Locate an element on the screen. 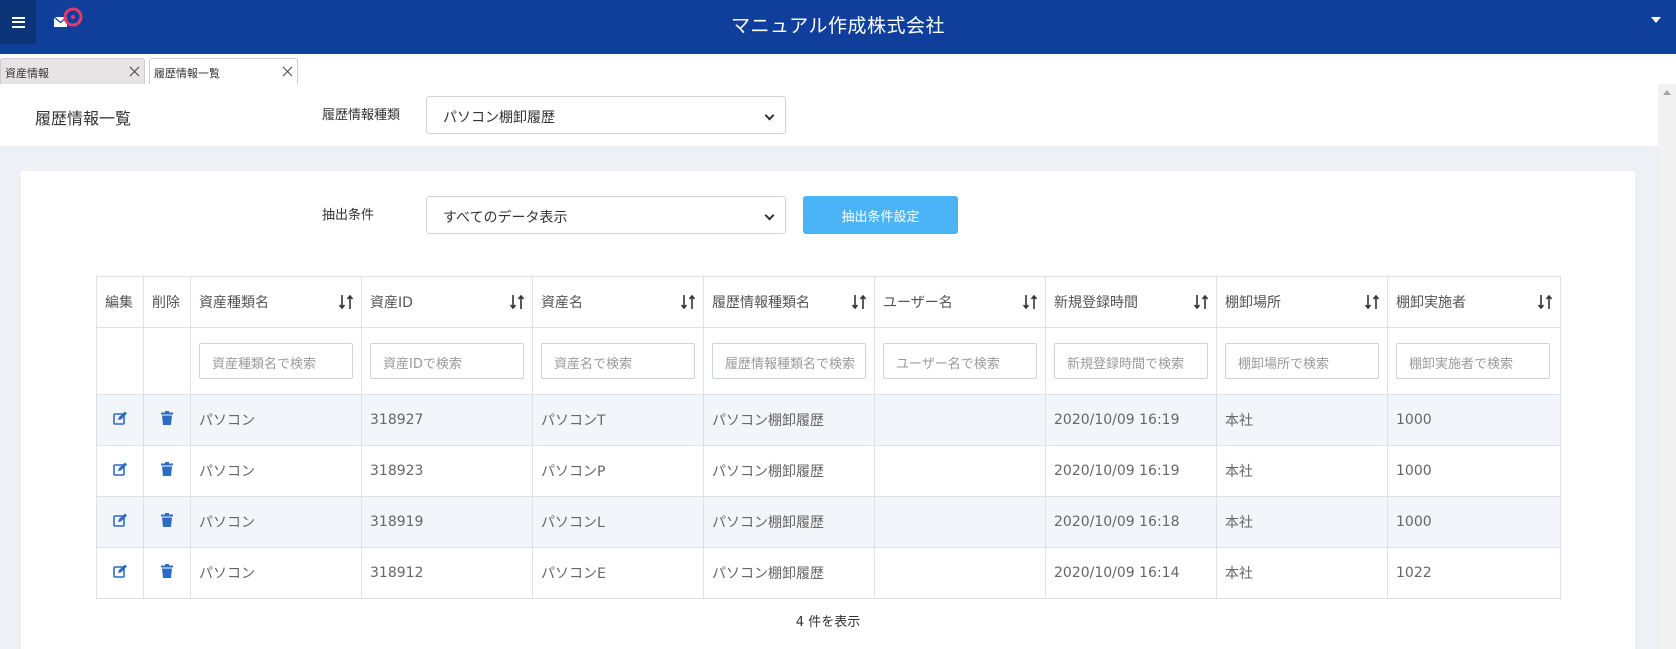 This screenshot has width=1676, height=649. history-type-value: パソコン棚卸履歴 is located at coordinates (499, 118).